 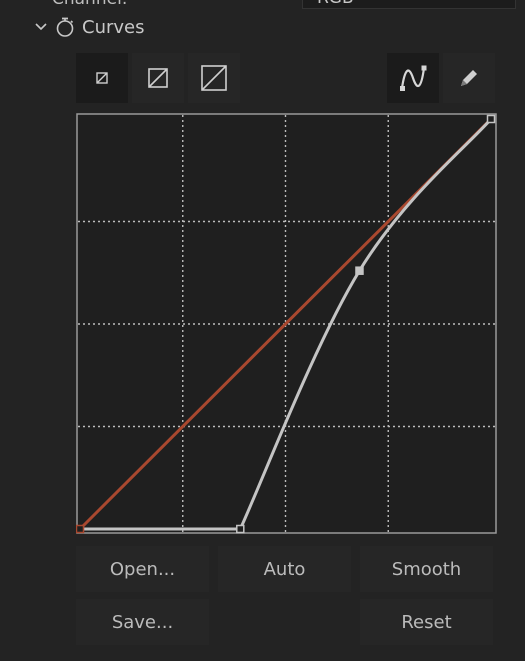 What do you see at coordinates (409, 4) in the screenshot?
I see `channel-dropdown: RGB` at bounding box center [409, 4].